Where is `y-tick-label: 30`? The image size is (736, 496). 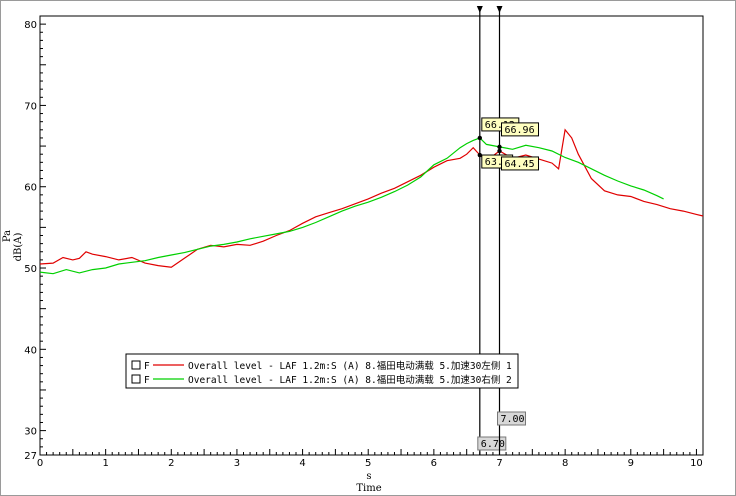 y-tick-label: 30 is located at coordinates (30, 432).